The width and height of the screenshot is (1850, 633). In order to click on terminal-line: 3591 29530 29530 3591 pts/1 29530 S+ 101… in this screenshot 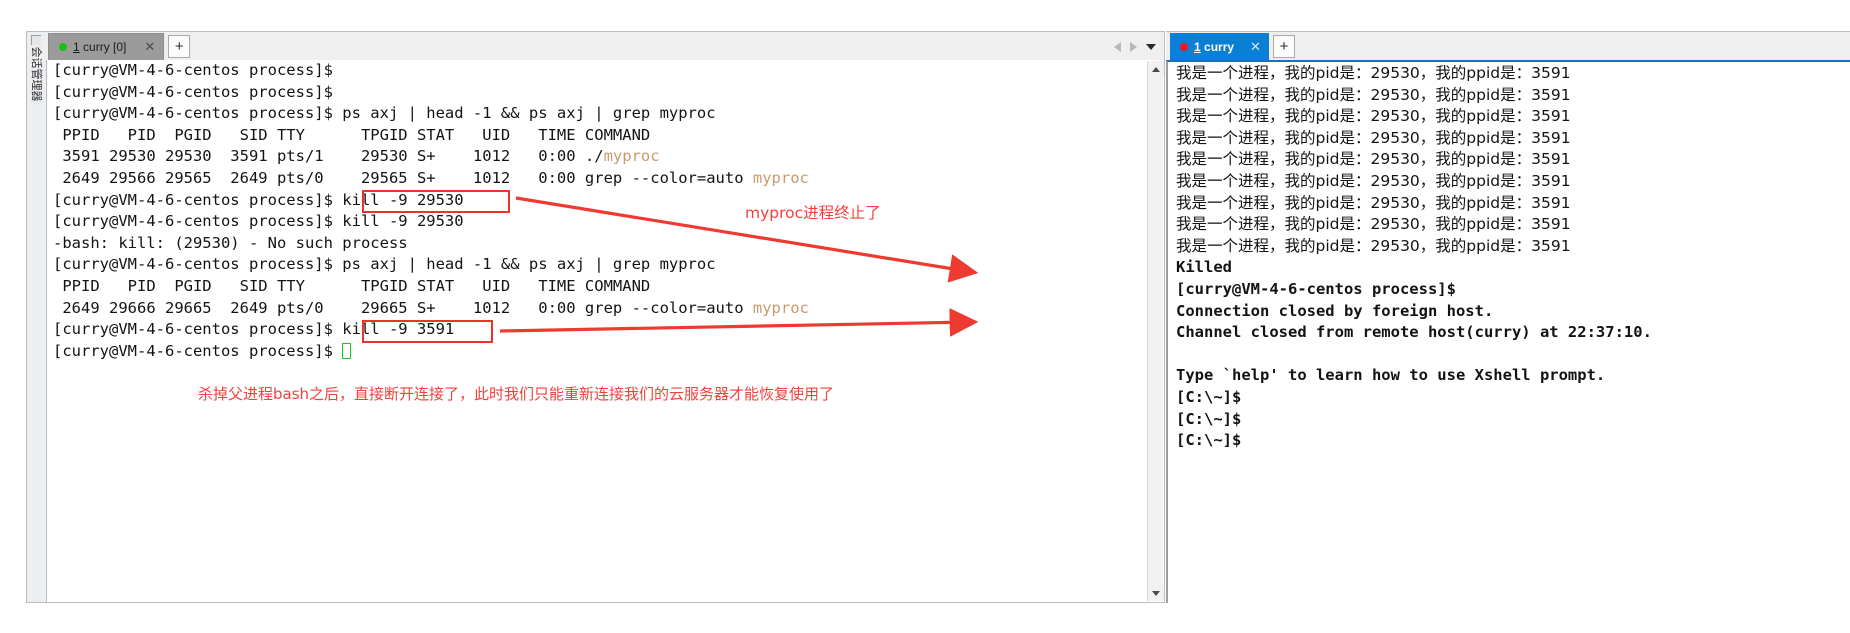, I will do `click(597, 157)`.